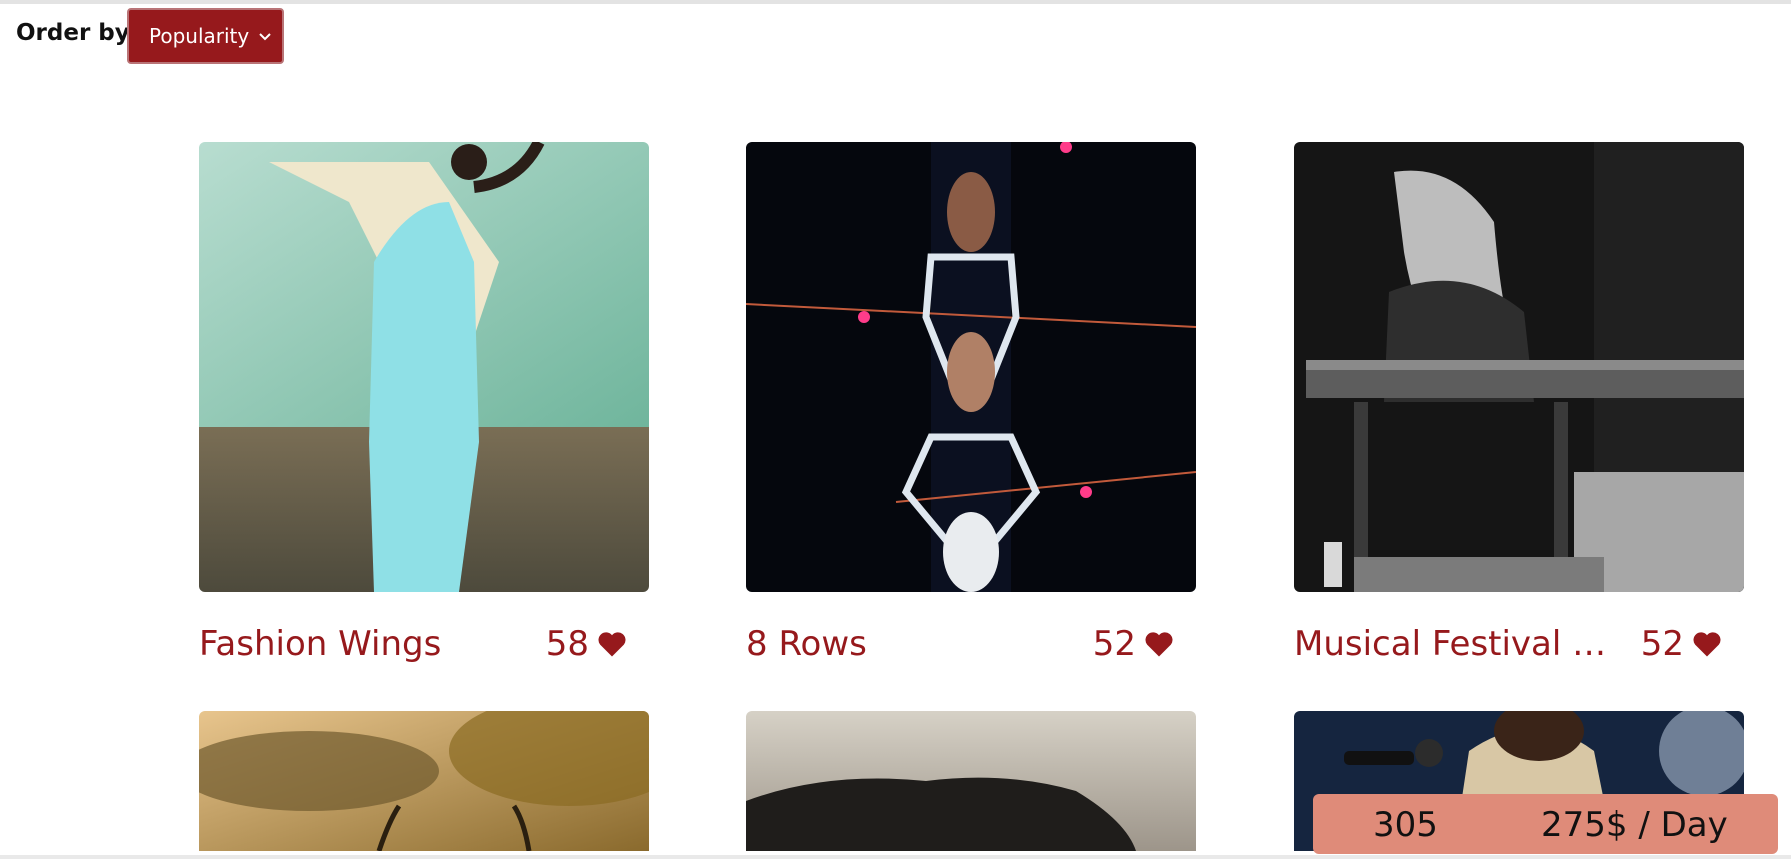 Image resolution: width=1791 pixels, height=859 pixels. I want to click on card-caption: 8 Rows 52, so click(971, 644).